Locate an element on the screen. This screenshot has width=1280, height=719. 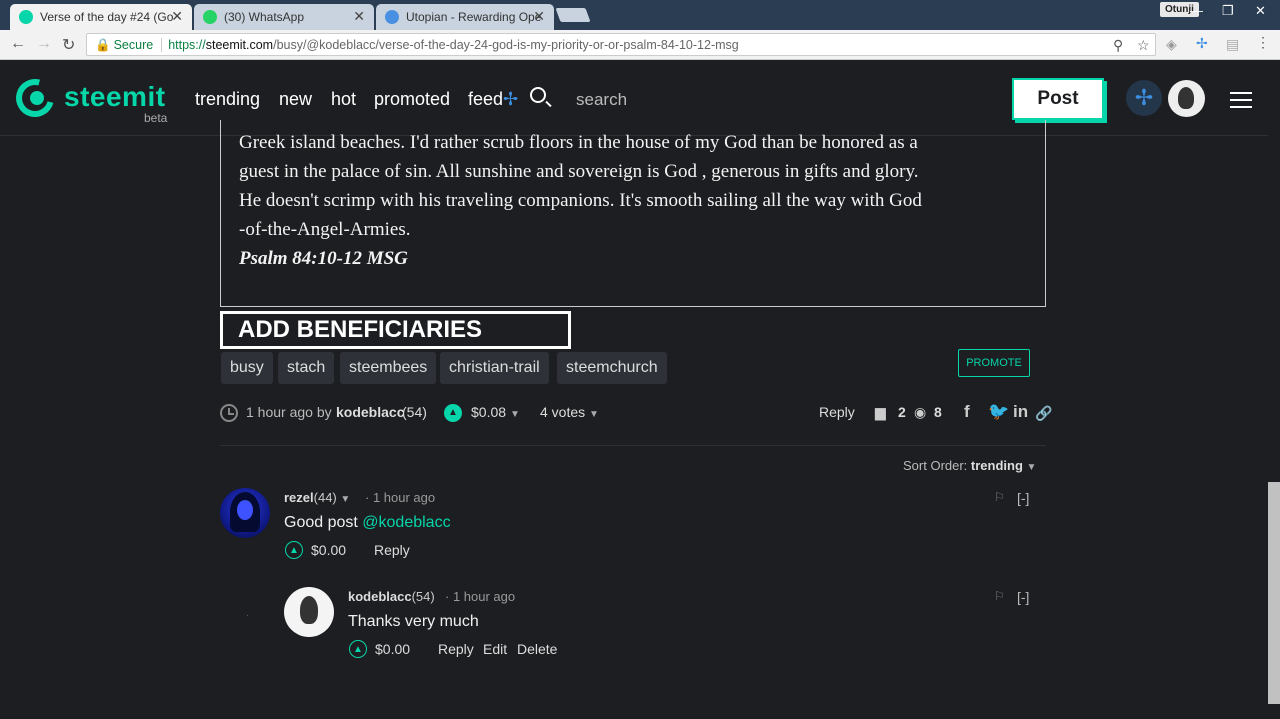
reply-link: Reply is located at coordinates (837, 412).